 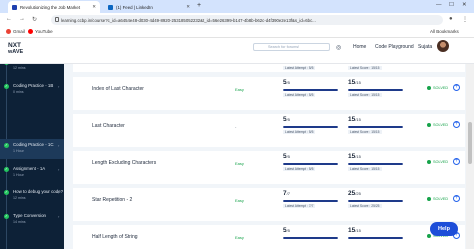 I want to click on tab-linkedin: (1) Feed | LinkedIn ✕, so click(x=149, y=7).